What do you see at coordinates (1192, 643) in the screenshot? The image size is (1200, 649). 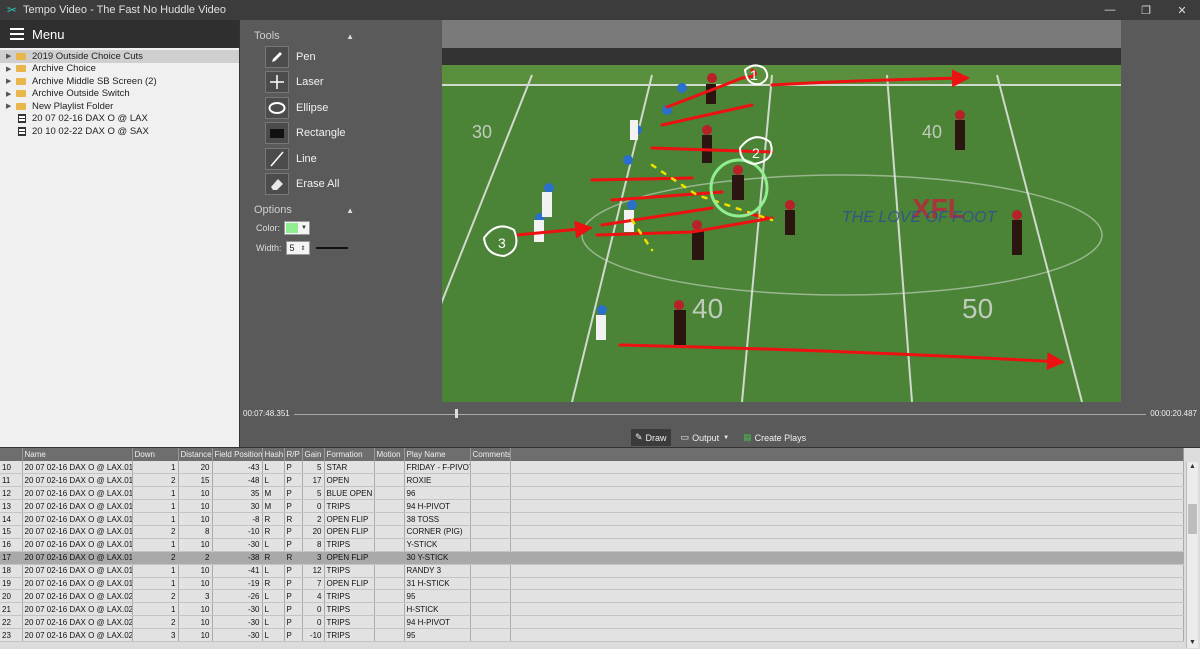 I see `scroll-down-icon: ▼` at bounding box center [1192, 643].